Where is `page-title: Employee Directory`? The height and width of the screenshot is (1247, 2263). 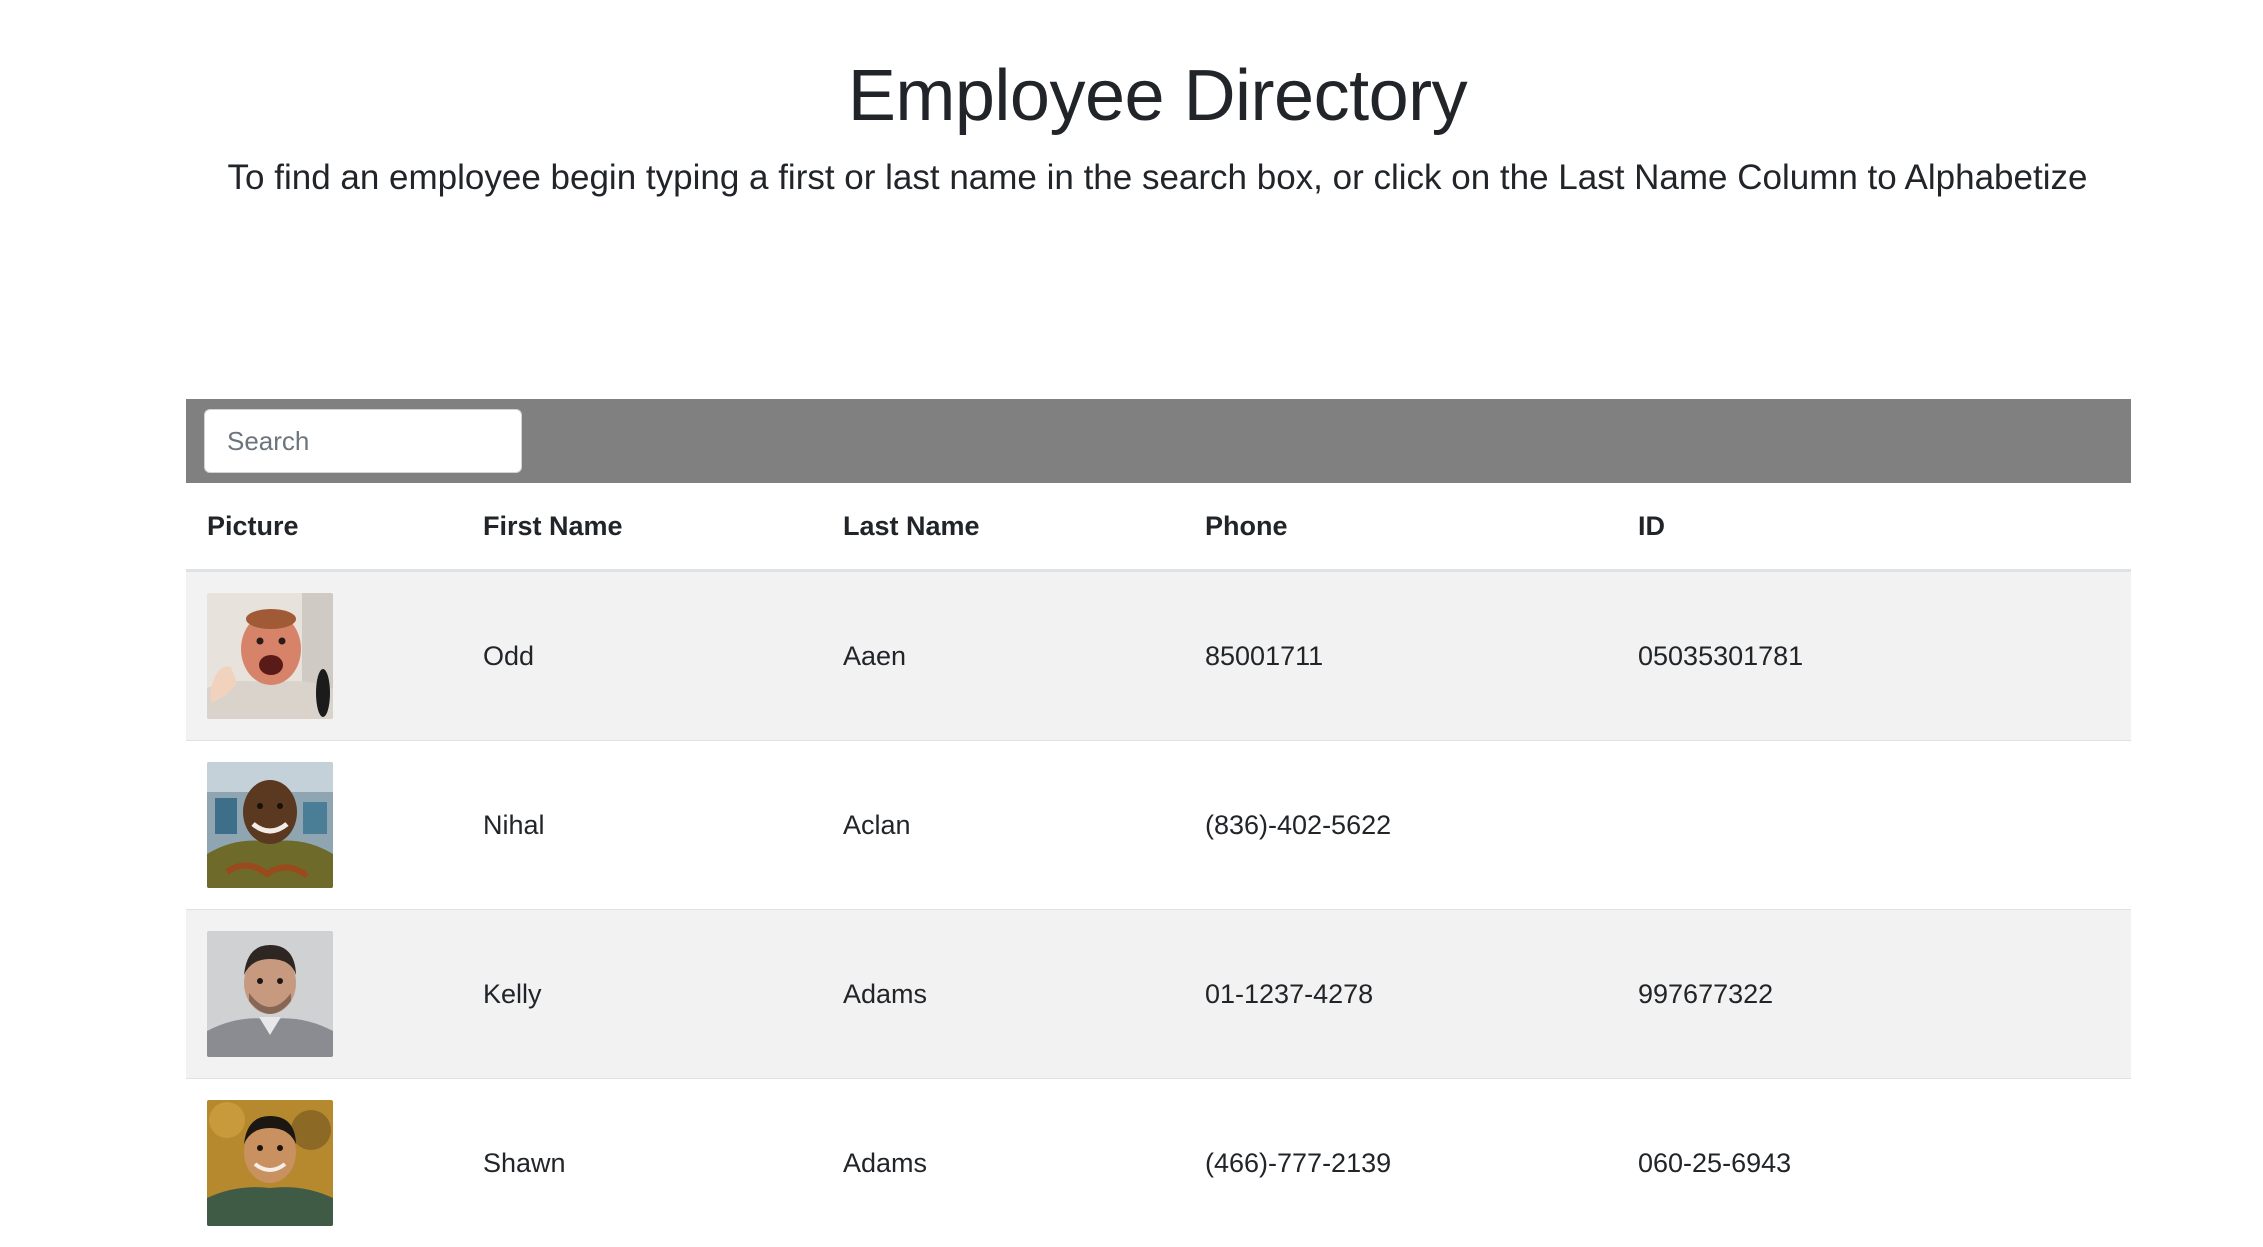
page-title: Employee Directory is located at coordinates (1131, 96).